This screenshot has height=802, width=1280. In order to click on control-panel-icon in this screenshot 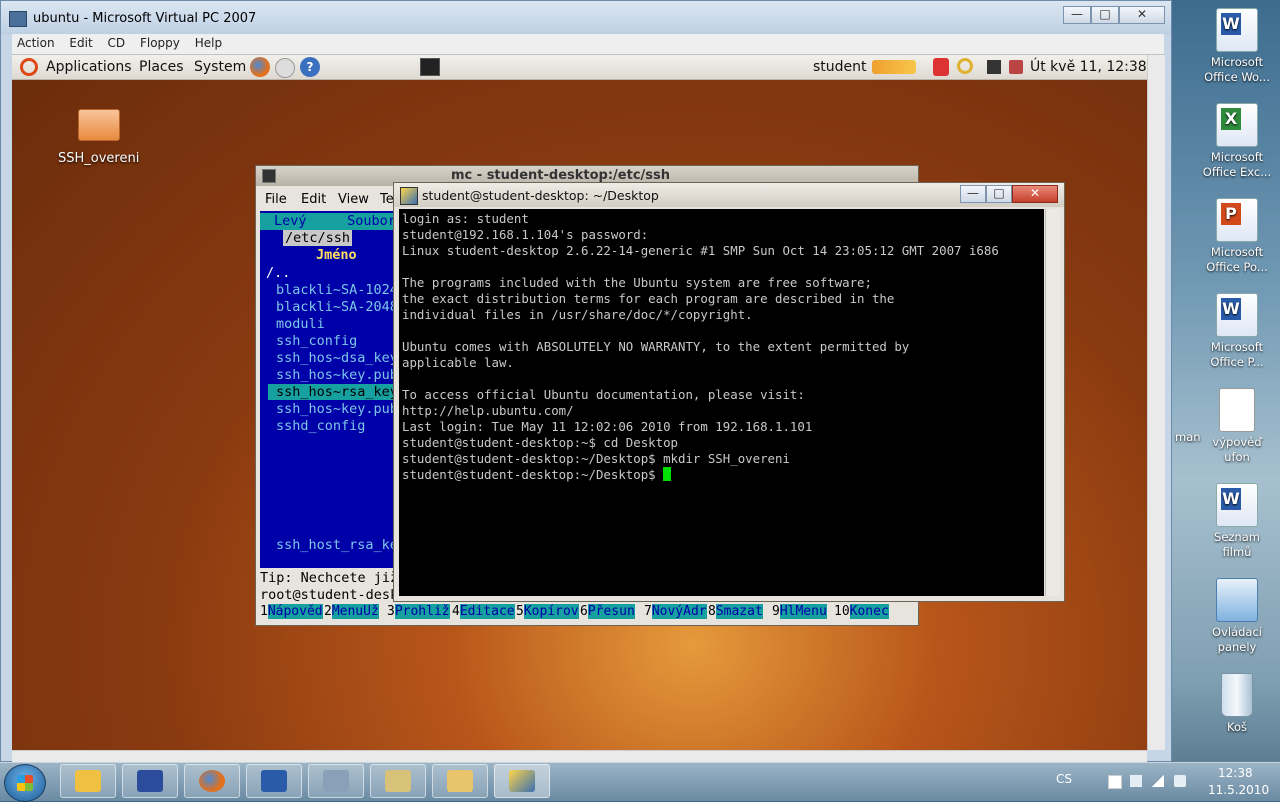, I will do `click(1237, 600)`.